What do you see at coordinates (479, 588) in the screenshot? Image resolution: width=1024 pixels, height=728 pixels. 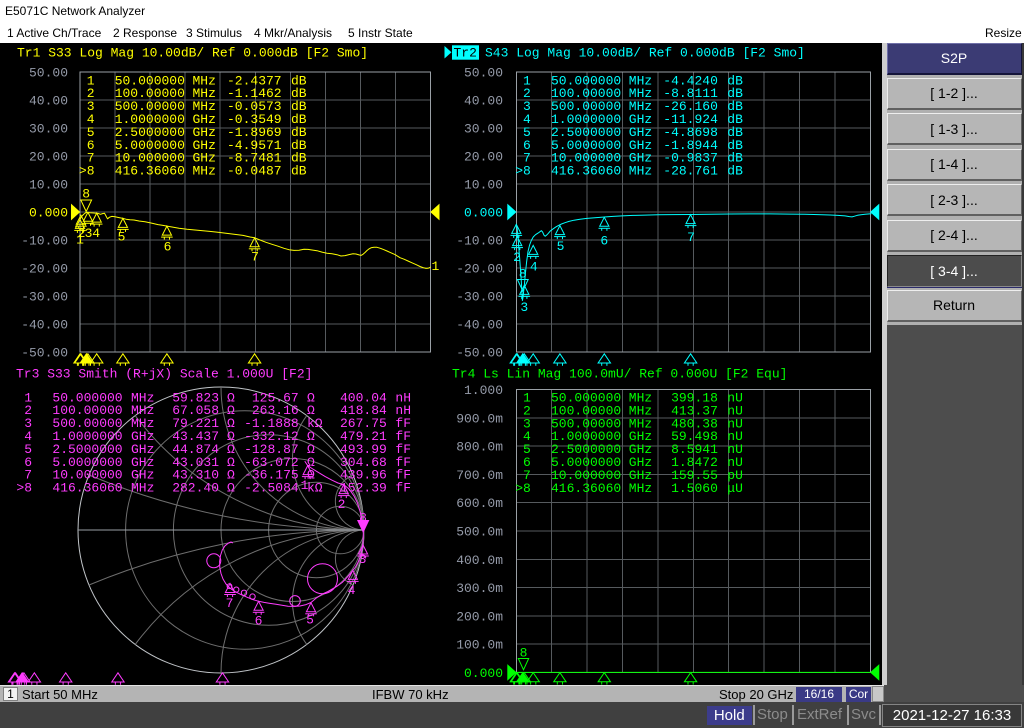 I see `svg-text: 300.0m` at bounding box center [479, 588].